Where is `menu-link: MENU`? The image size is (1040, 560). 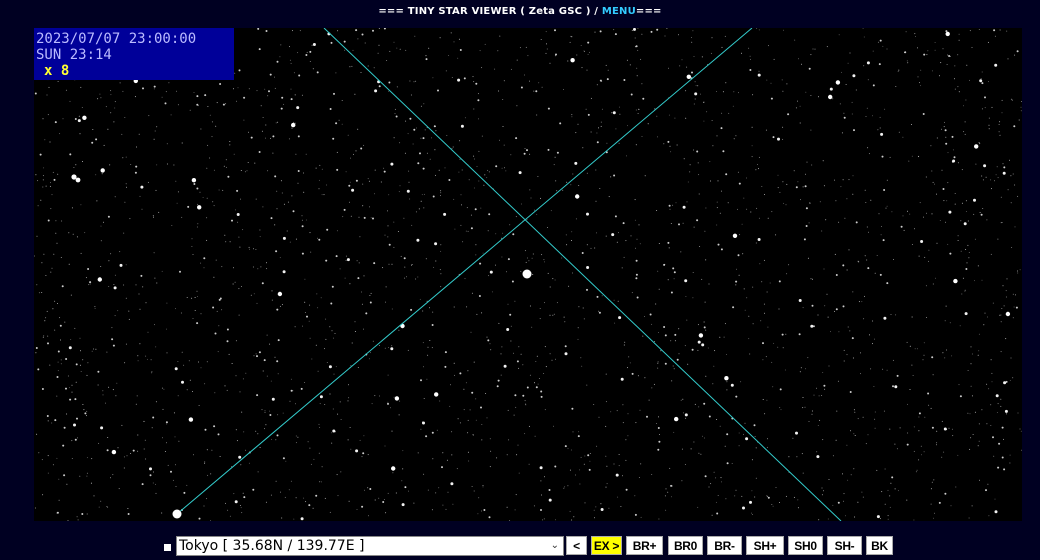
menu-link: MENU is located at coordinates (619, 11).